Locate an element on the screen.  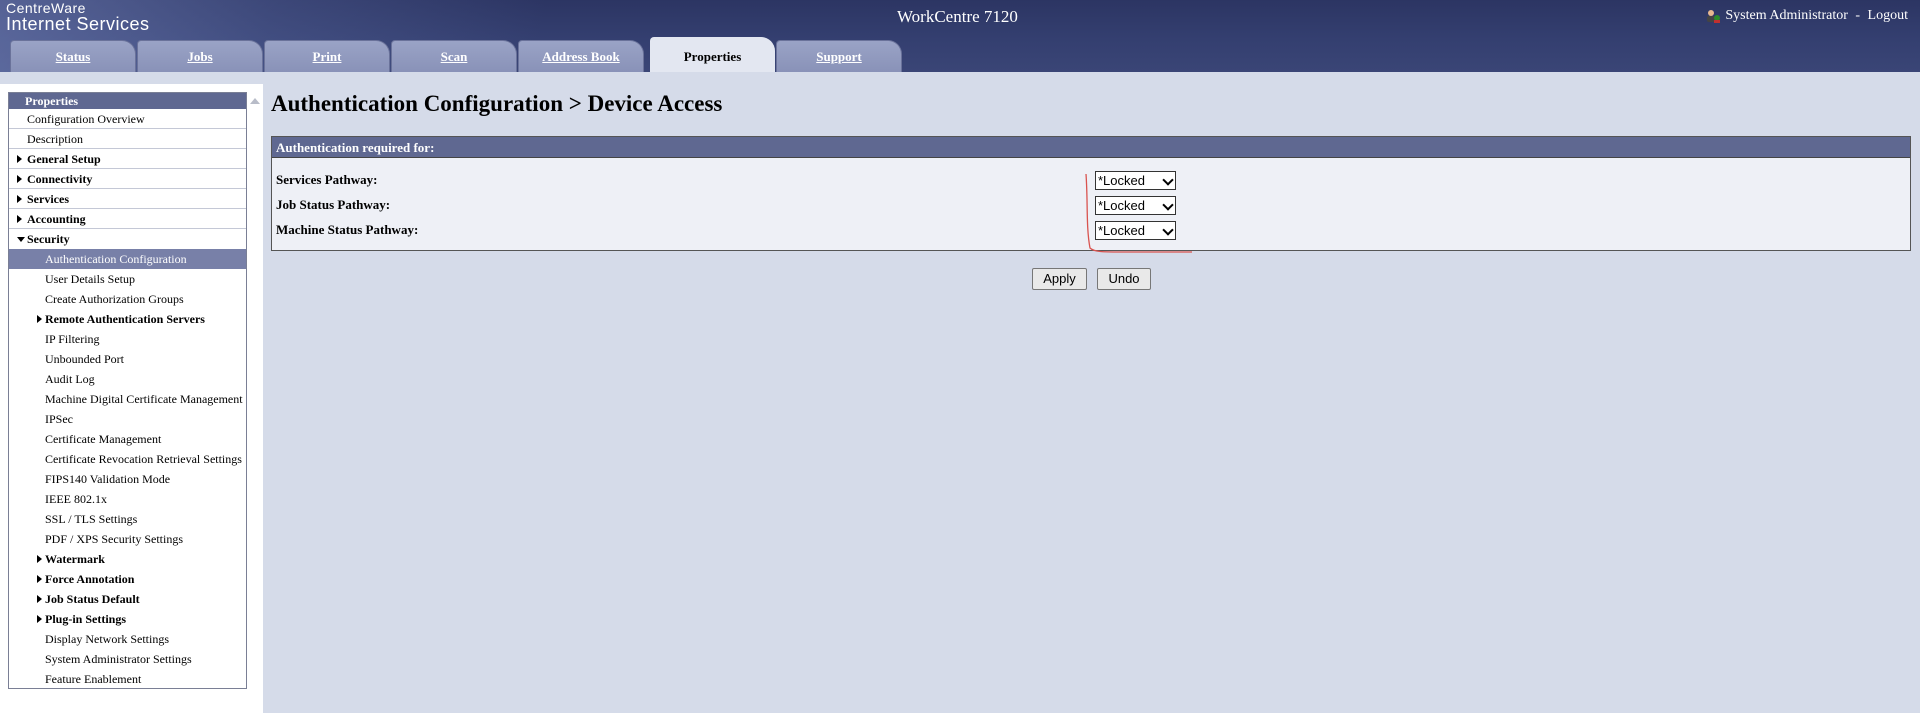
sidebar-item-configuration-overview: Configuration Overview is located at coordinates (127, 119).